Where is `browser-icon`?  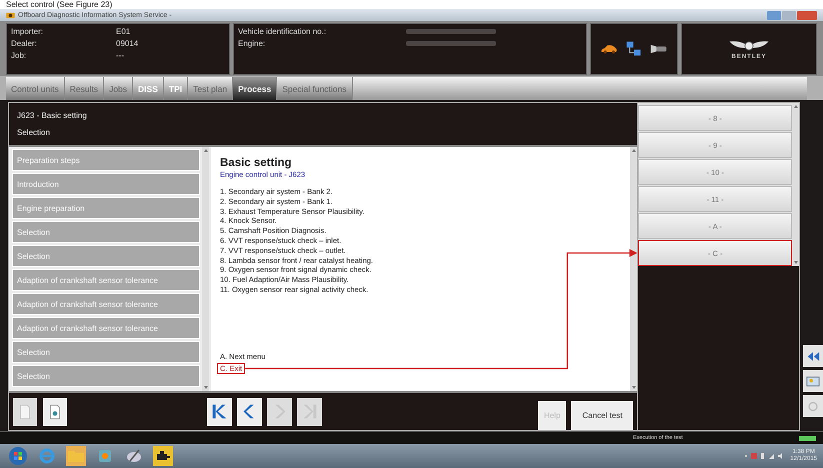 browser-icon is located at coordinates (47, 456).